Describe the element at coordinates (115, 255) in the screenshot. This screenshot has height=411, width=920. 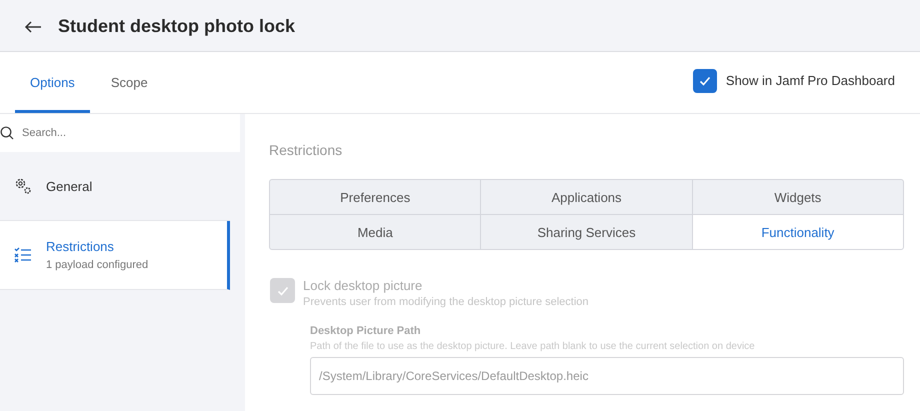
I see `sidebar-item: Restrictions 1 payload configured` at that location.